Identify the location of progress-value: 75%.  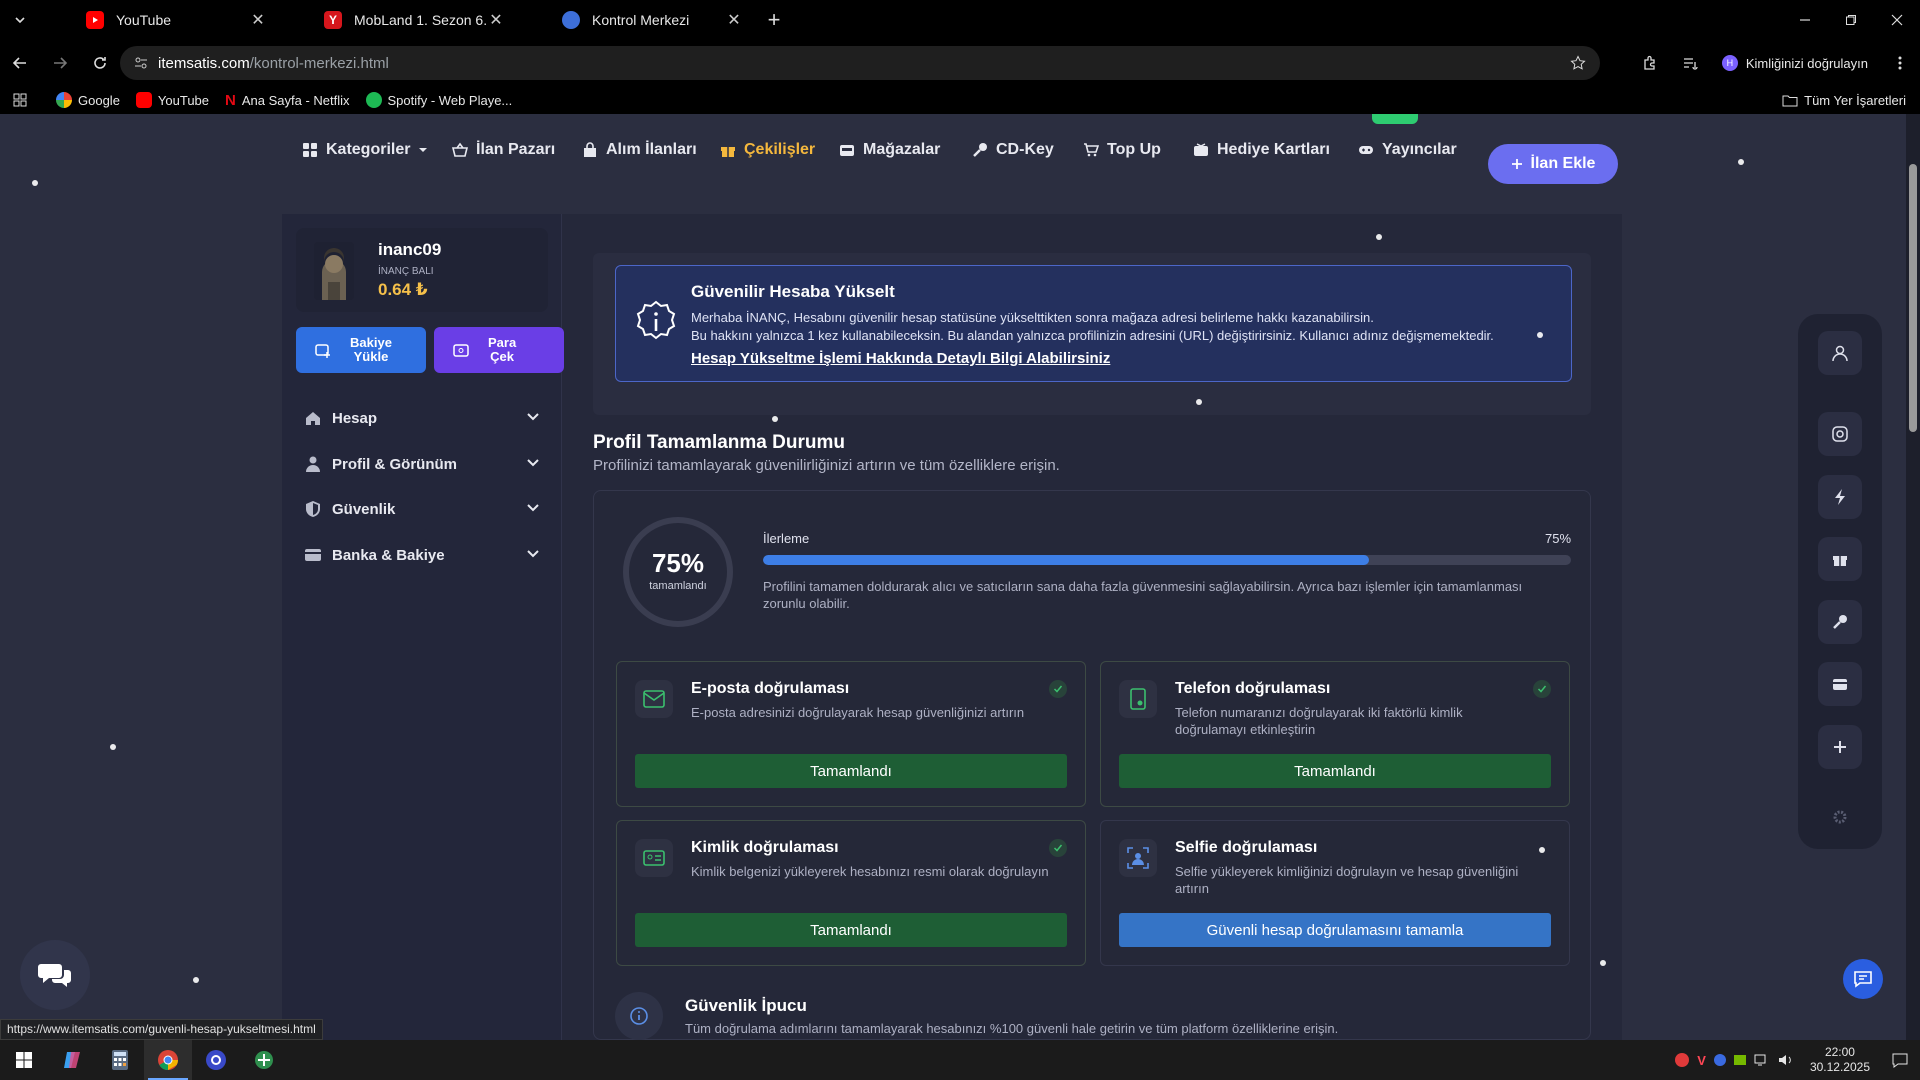
(1558, 538).